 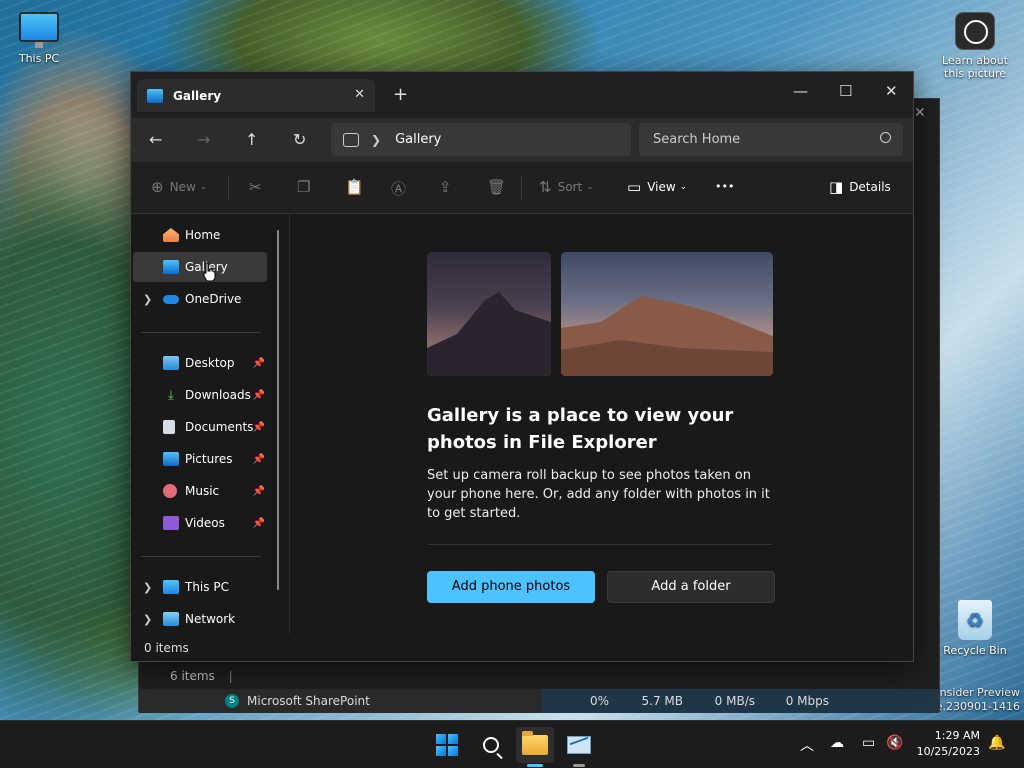 I want to click on breadcrumb: Gallery, so click(x=418, y=139).